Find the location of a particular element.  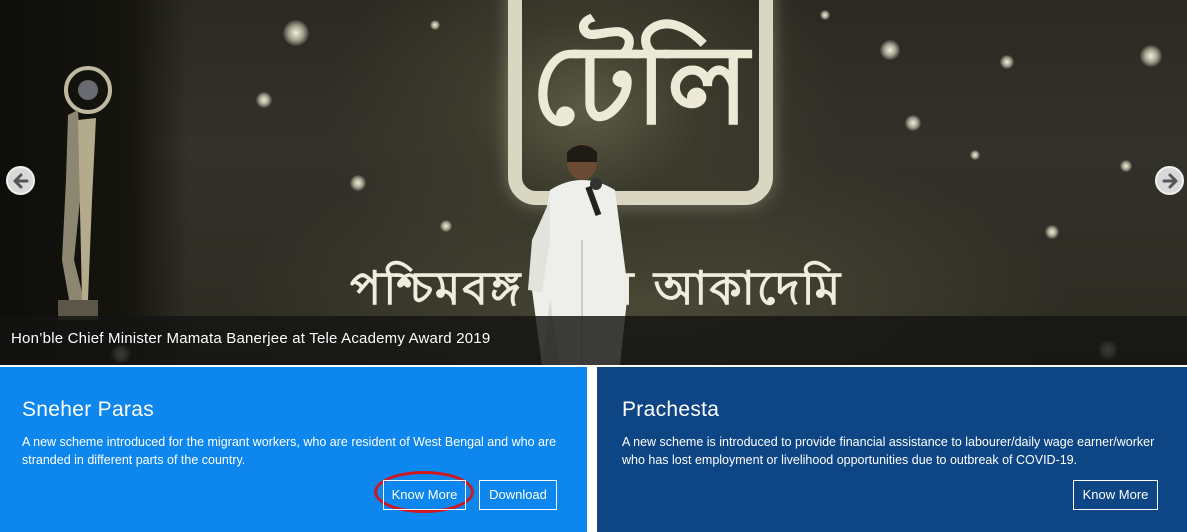

slider-prev-button is located at coordinates (20, 180).